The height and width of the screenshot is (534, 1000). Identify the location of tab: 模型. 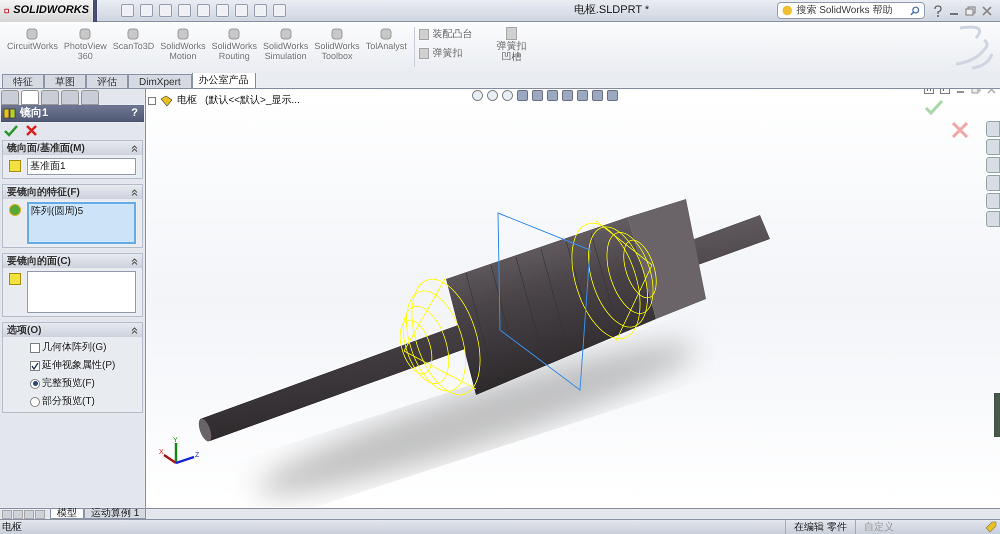
(67, 514).